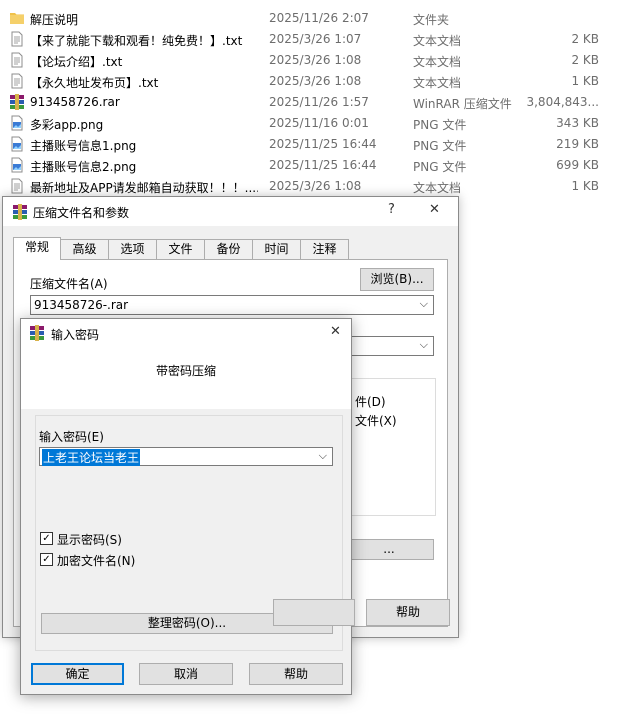 This screenshot has width=639, height=725. Describe the element at coordinates (370, 401) in the screenshot. I see `option-partial-1: 件(D)` at that location.